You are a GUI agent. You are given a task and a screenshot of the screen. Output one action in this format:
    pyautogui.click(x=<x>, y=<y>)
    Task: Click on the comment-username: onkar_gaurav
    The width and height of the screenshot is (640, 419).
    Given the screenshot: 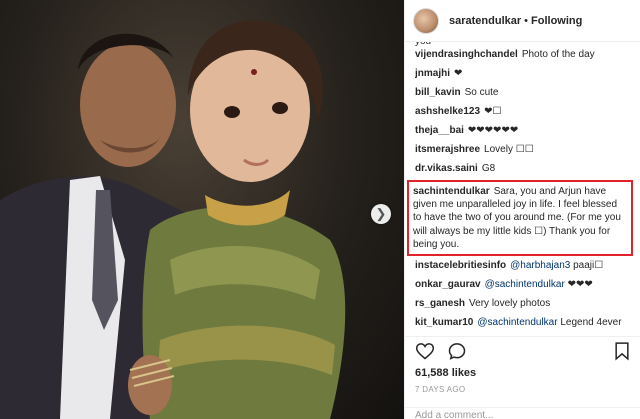 What is the action you would take?
    pyautogui.click(x=448, y=284)
    